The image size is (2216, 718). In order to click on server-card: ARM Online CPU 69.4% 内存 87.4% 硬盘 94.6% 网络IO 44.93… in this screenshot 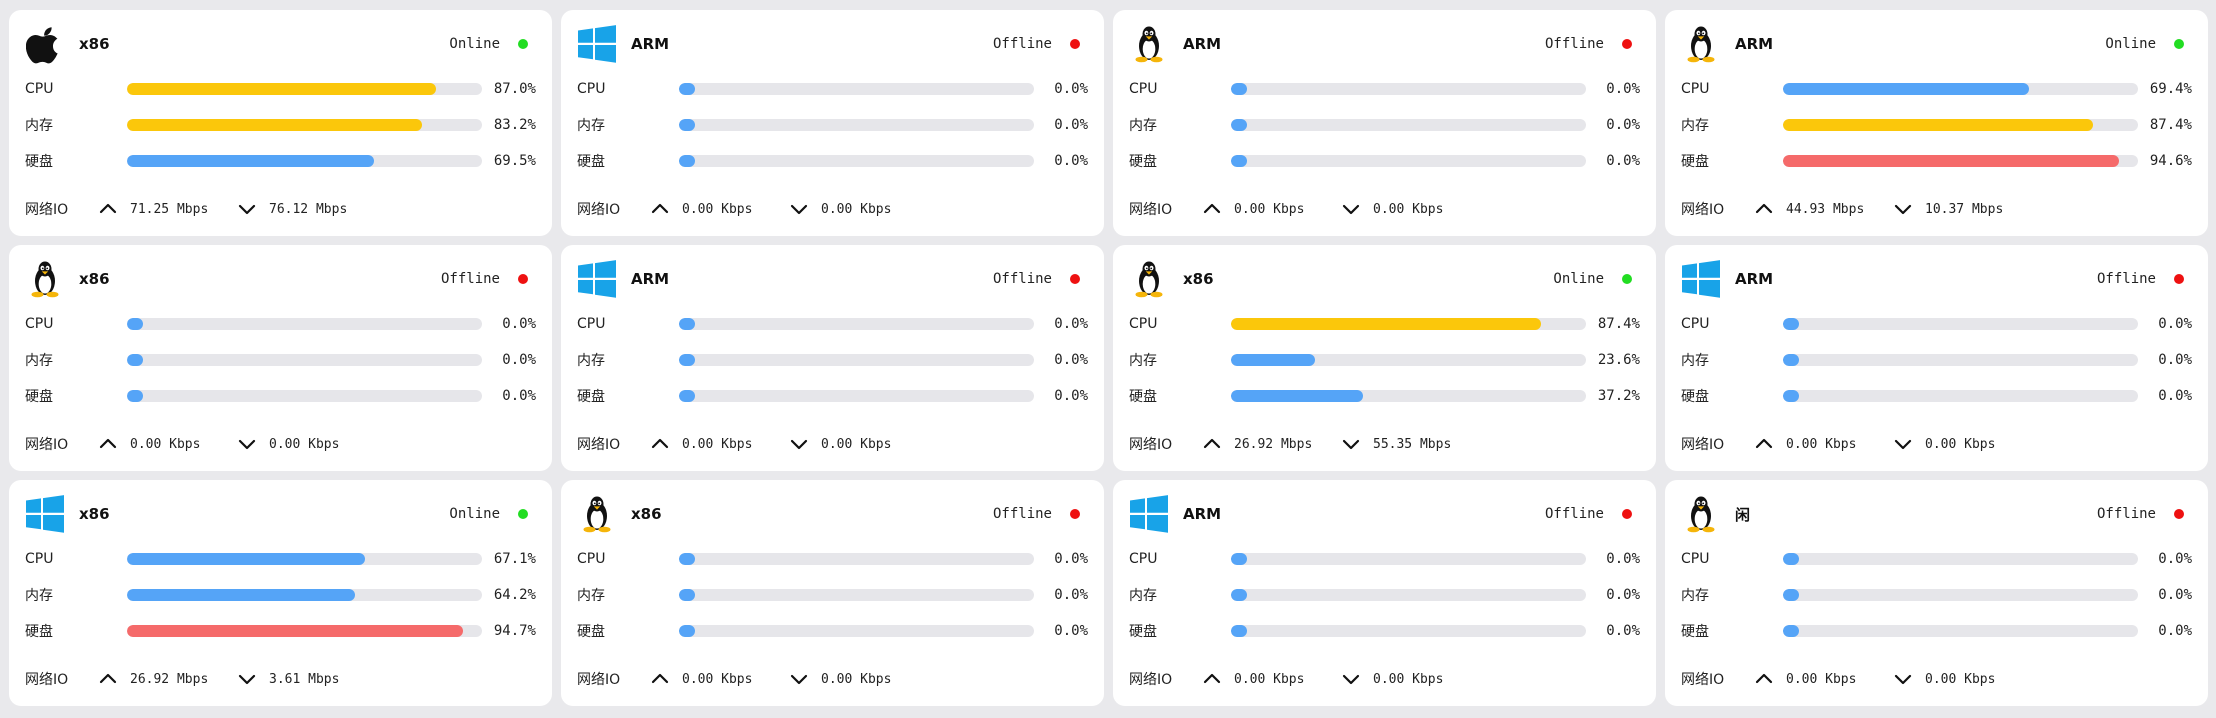, I will do `click(1936, 123)`.